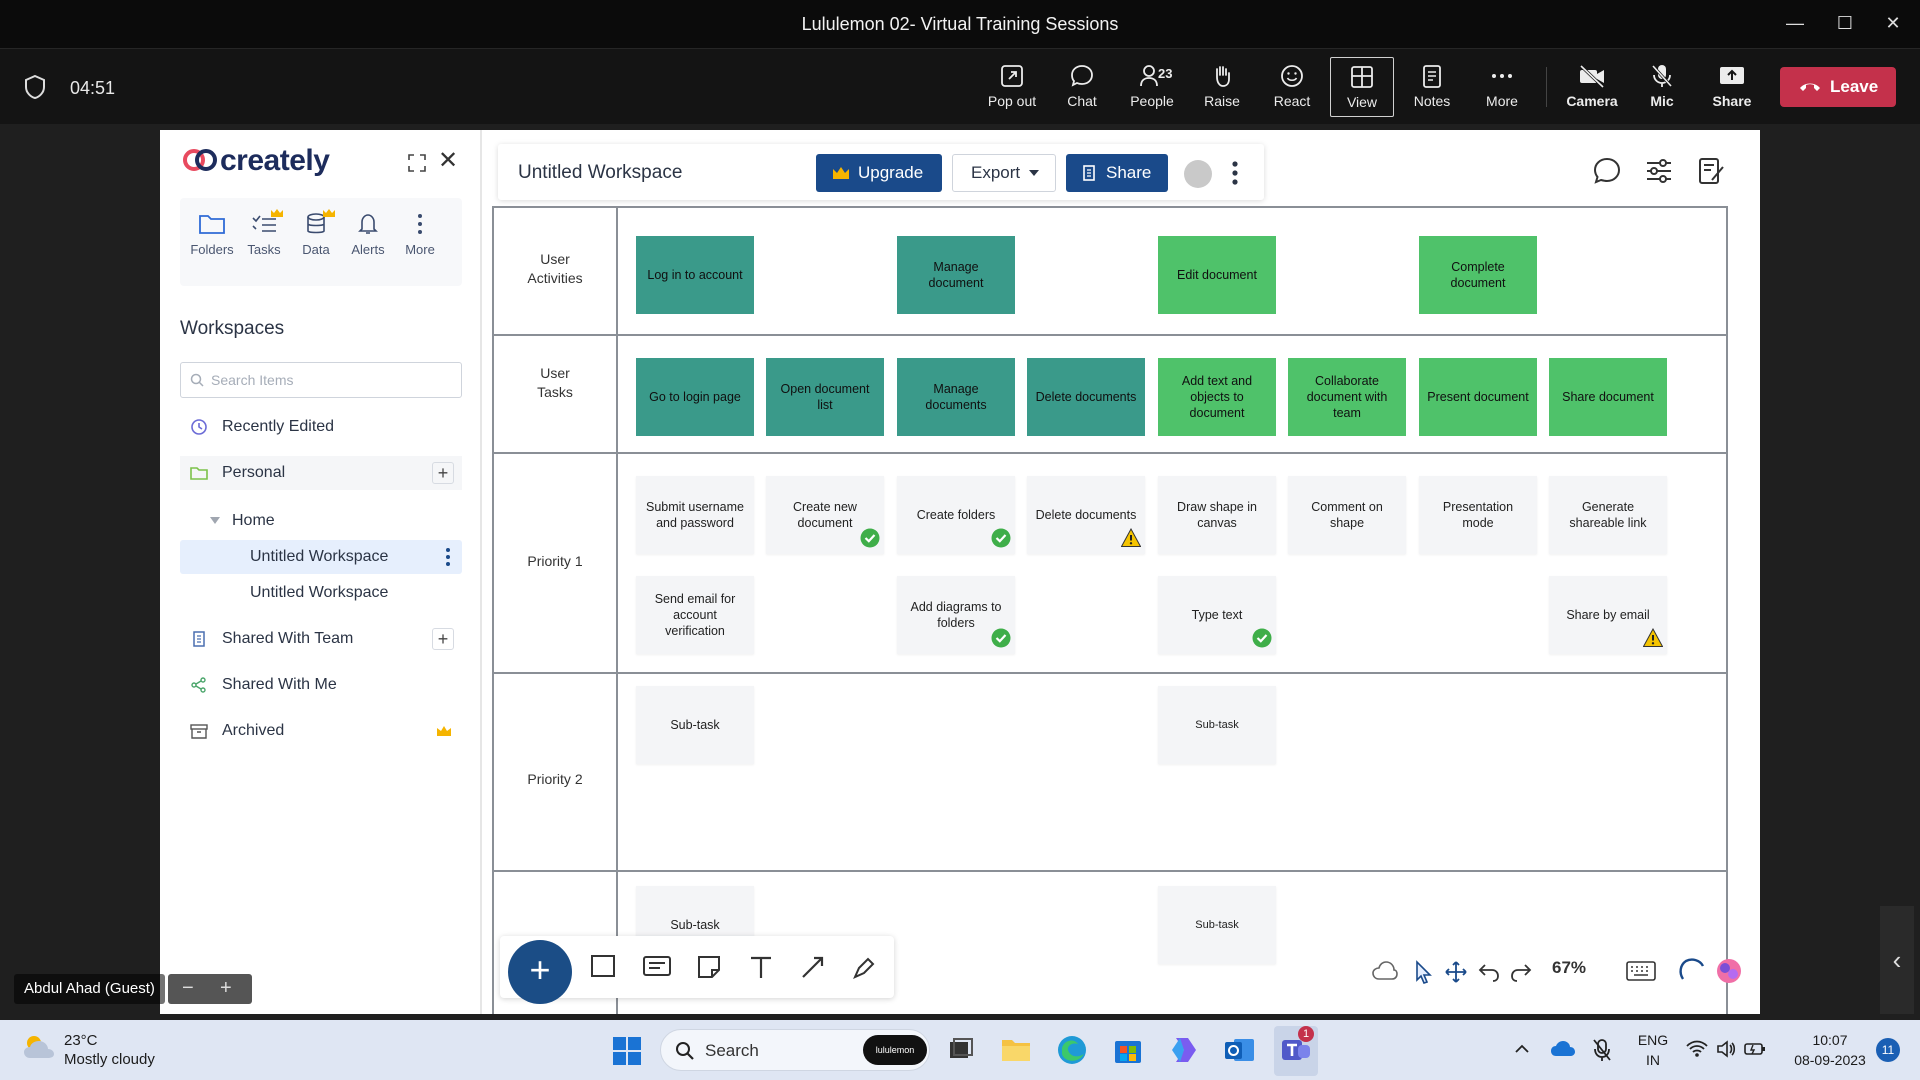 The image size is (1920, 1080). I want to click on leave-button: Leave, so click(1838, 87).